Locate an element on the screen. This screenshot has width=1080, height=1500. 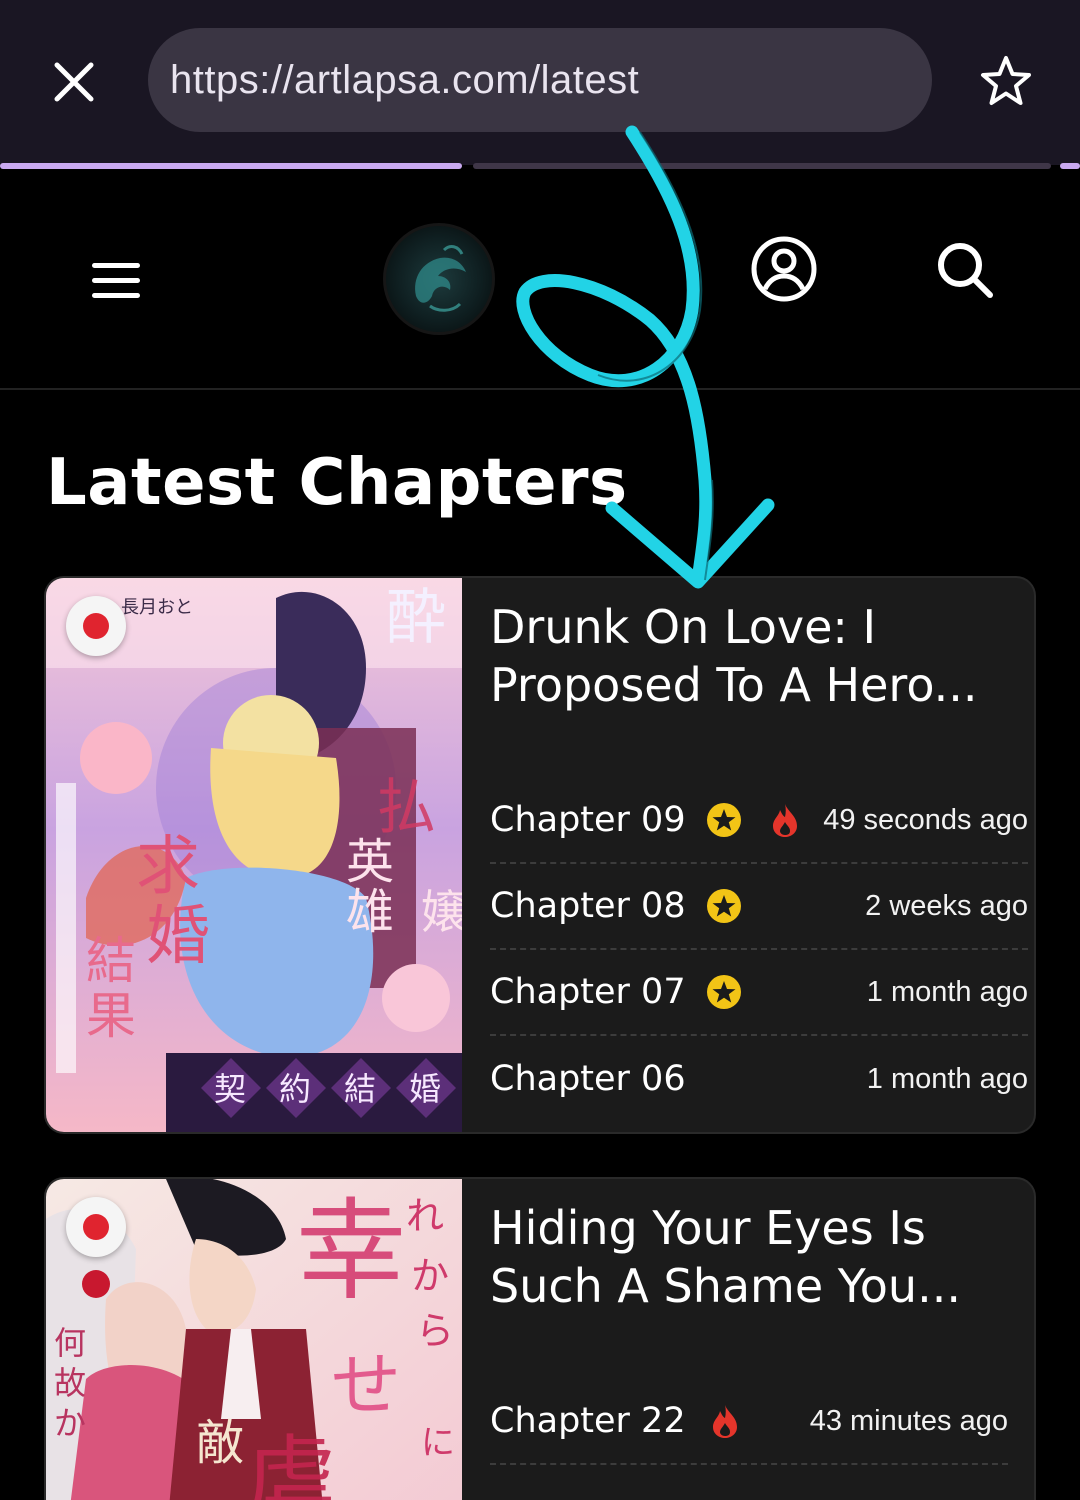
svg-text: せ is located at coordinates (366, 1385).